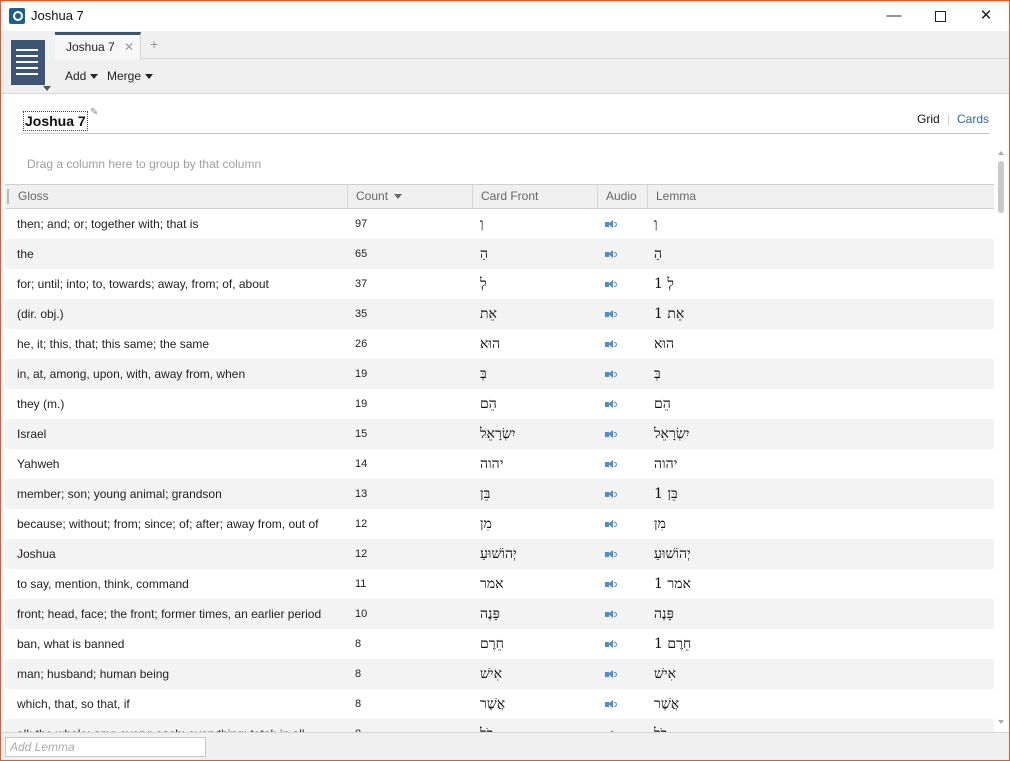  Describe the element at coordinates (499, 704) in the screenshot. I see `table-row: which, that, so that, if 8 אֲשֶׁר אֲשֶׁר` at that location.